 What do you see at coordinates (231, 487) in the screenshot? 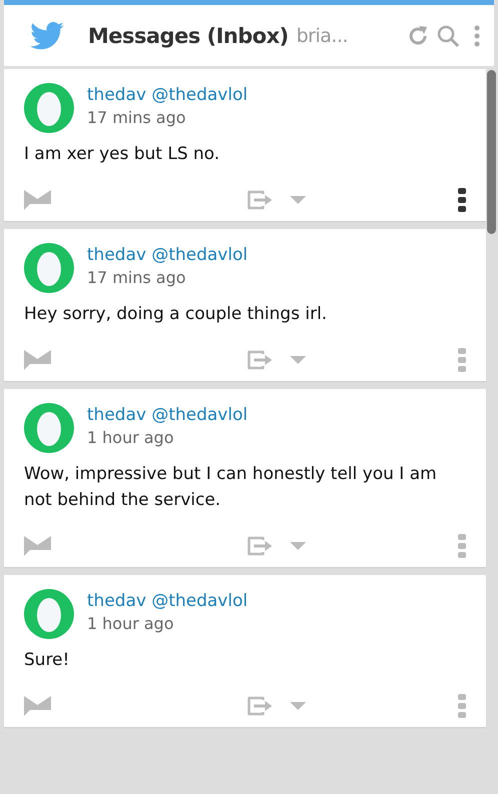
I see `message-text: Wow, impressive but I can honestly tell you I am not behind the service.` at bounding box center [231, 487].